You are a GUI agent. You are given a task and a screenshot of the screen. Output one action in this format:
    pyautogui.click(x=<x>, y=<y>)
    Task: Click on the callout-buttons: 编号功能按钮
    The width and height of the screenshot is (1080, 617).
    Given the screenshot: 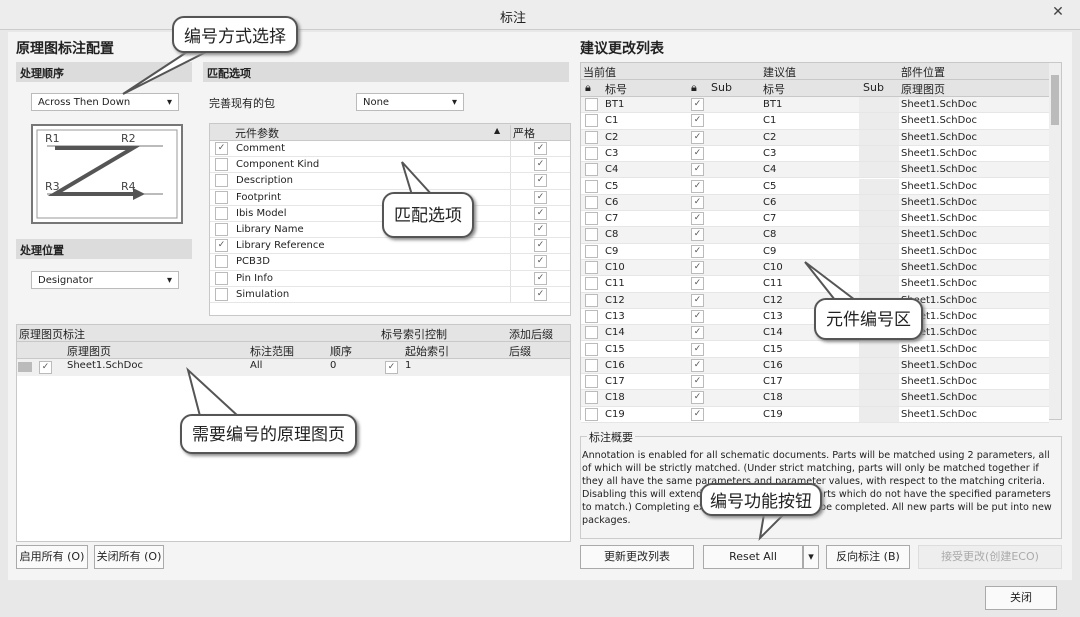 What is the action you would take?
    pyautogui.click(x=761, y=499)
    